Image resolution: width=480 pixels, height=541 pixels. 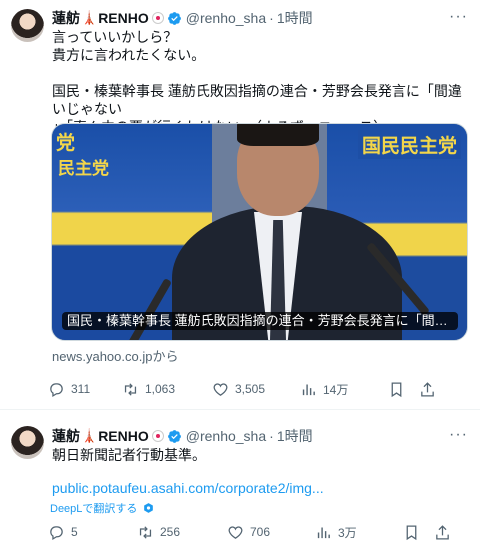 What do you see at coordinates (115, 37) in the screenshot?
I see `tweet-line: 言っていいかしら？` at bounding box center [115, 37].